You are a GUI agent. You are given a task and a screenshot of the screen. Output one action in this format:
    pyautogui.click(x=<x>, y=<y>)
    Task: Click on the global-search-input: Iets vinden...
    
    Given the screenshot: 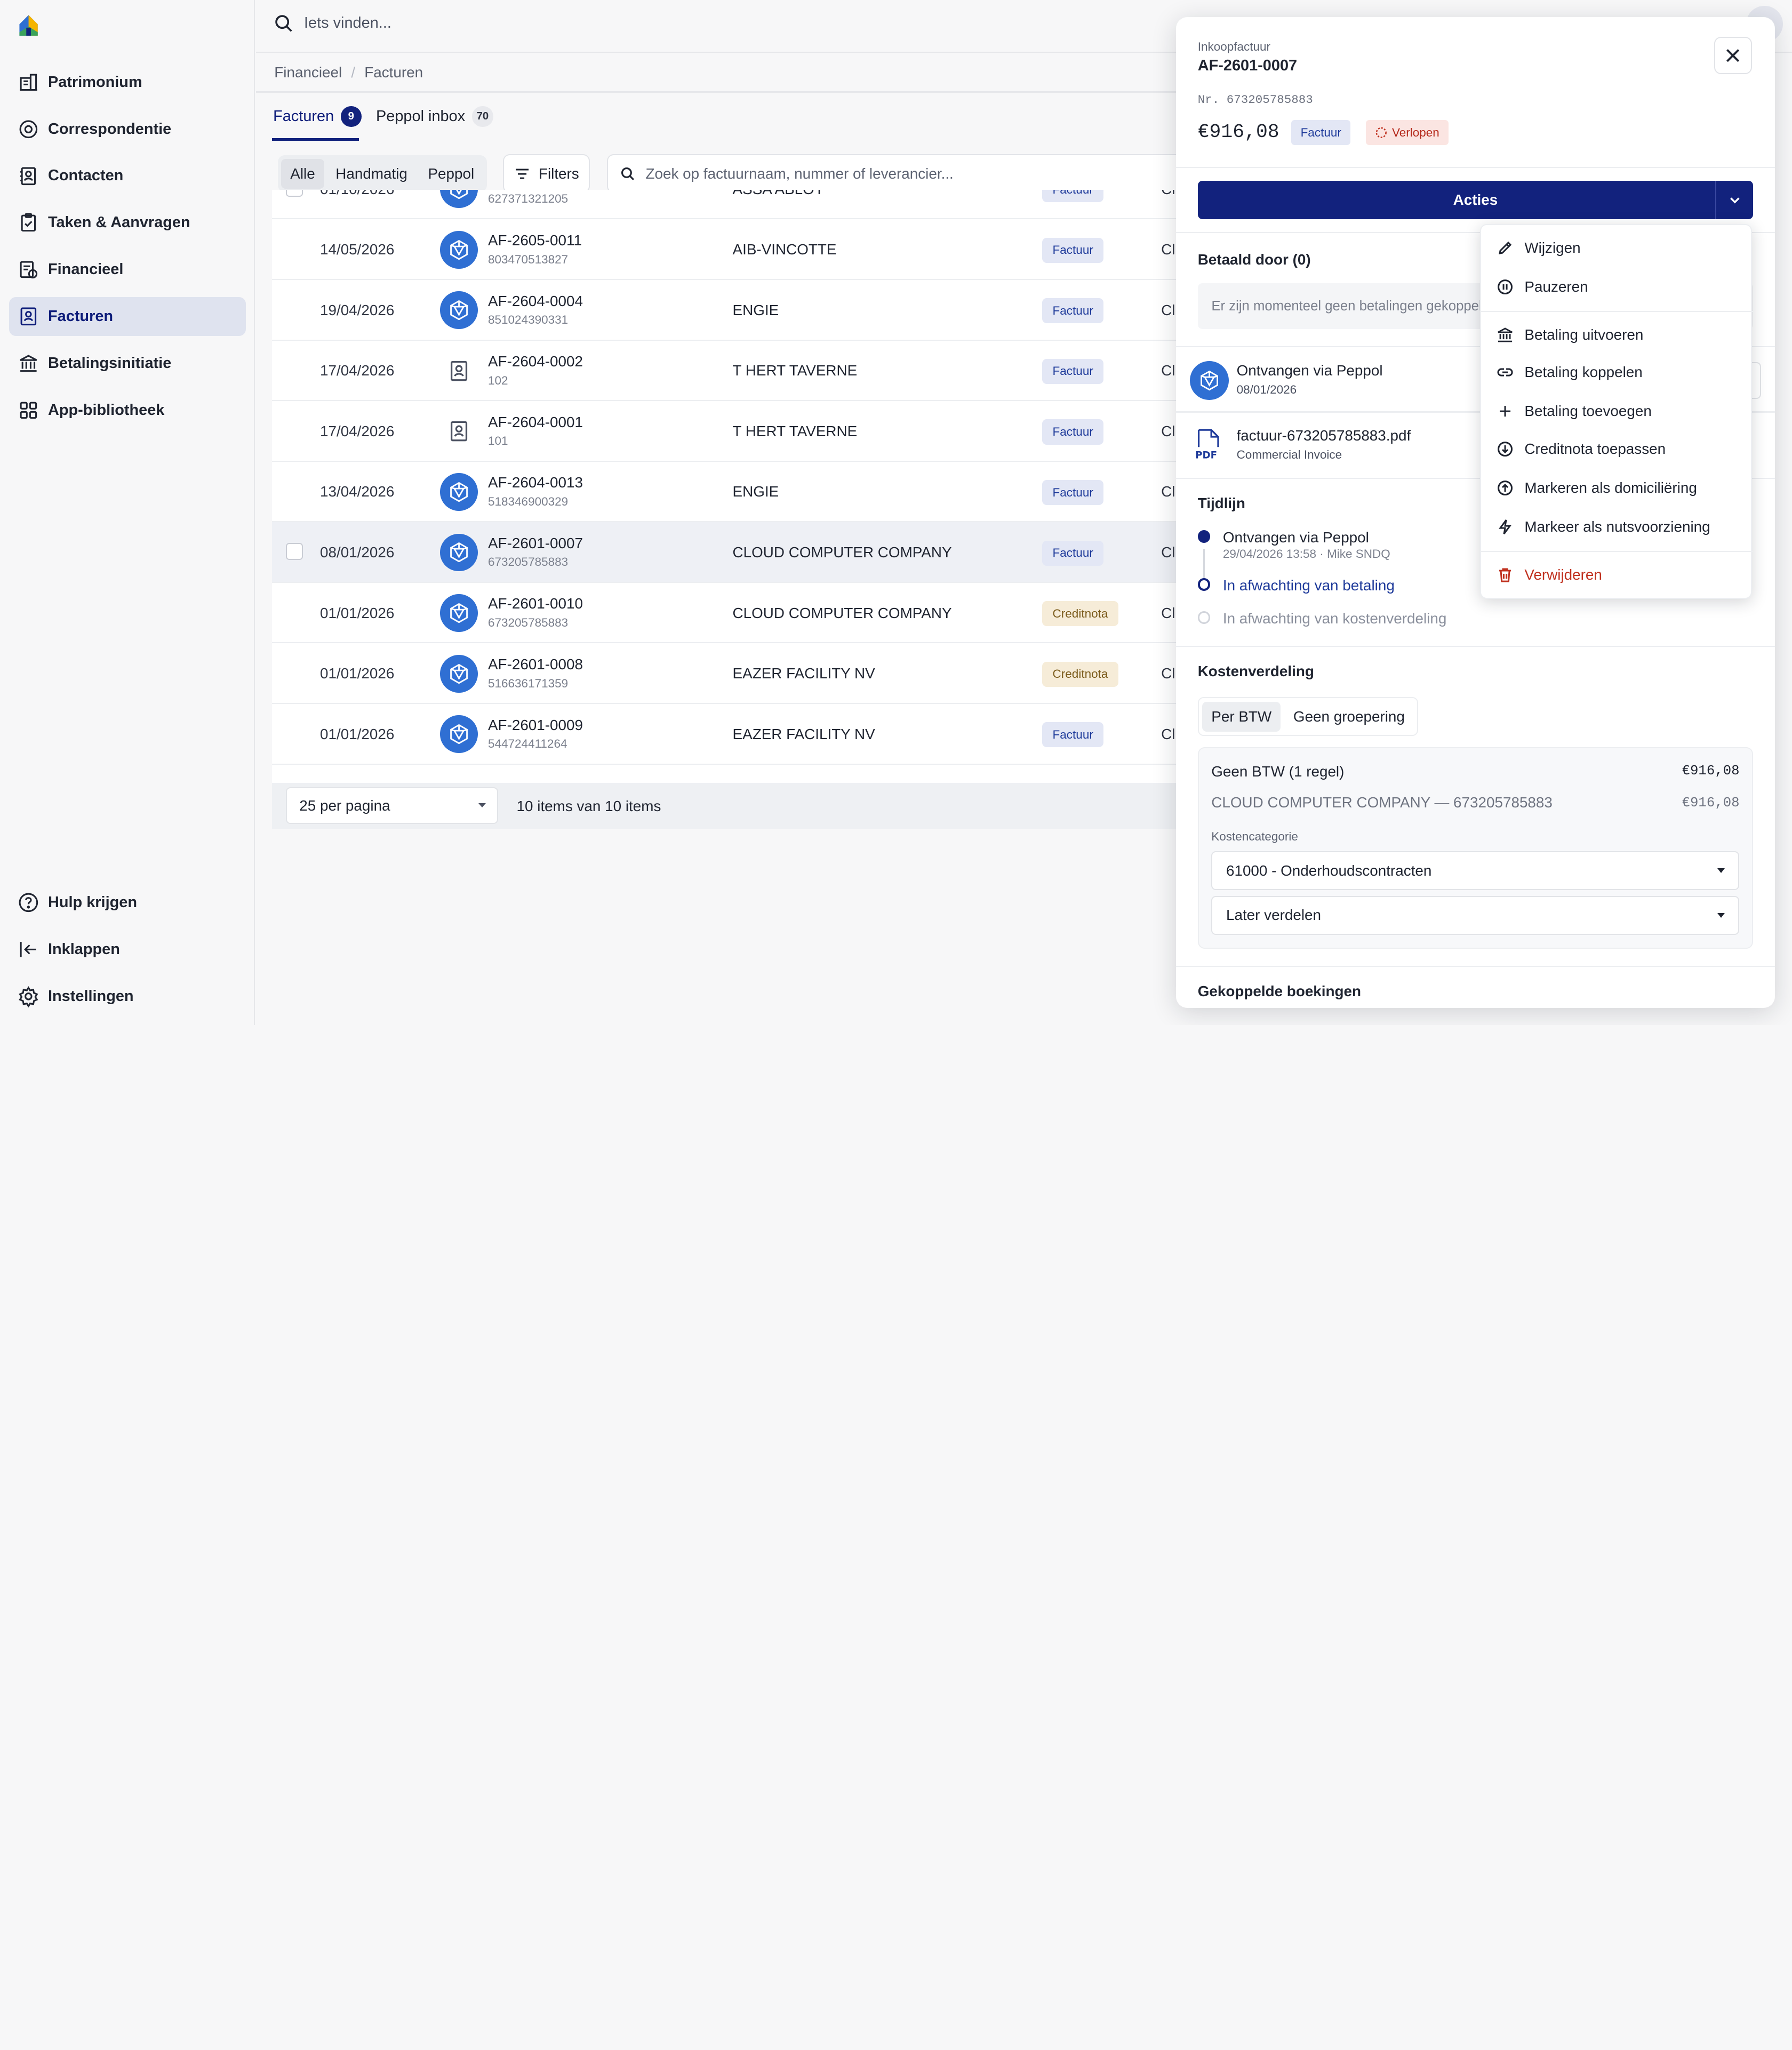 What is the action you would take?
    pyautogui.click(x=332, y=23)
    